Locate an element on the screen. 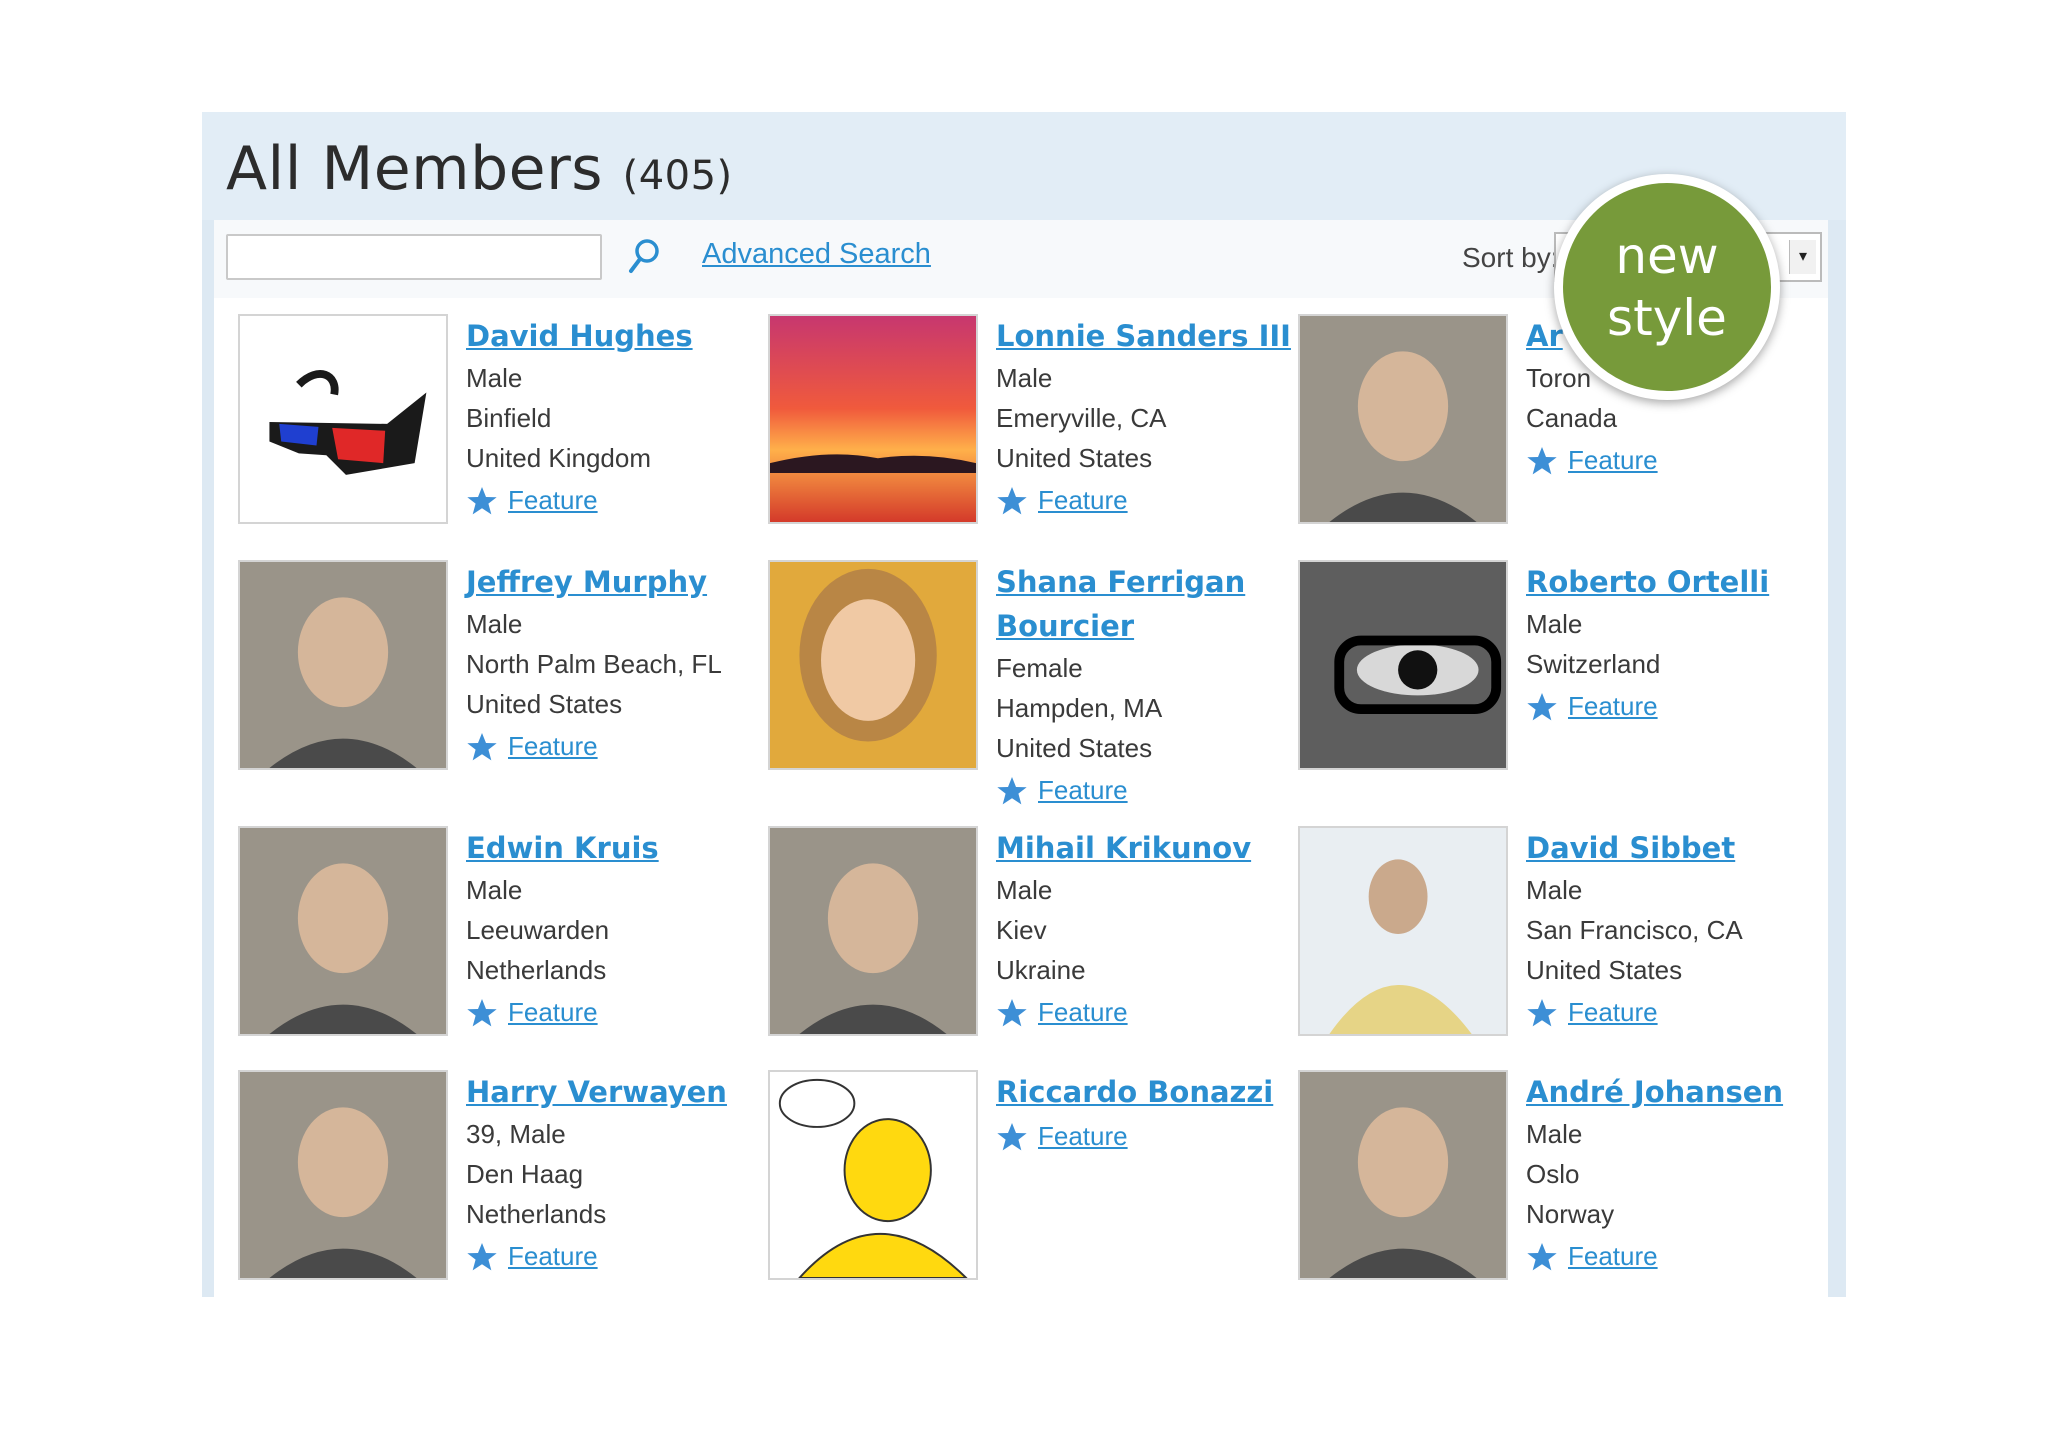 This screenshot has width=2048, height=1447. member-name-link: Roberto Ortelli is located at coordinates (1676, 582).